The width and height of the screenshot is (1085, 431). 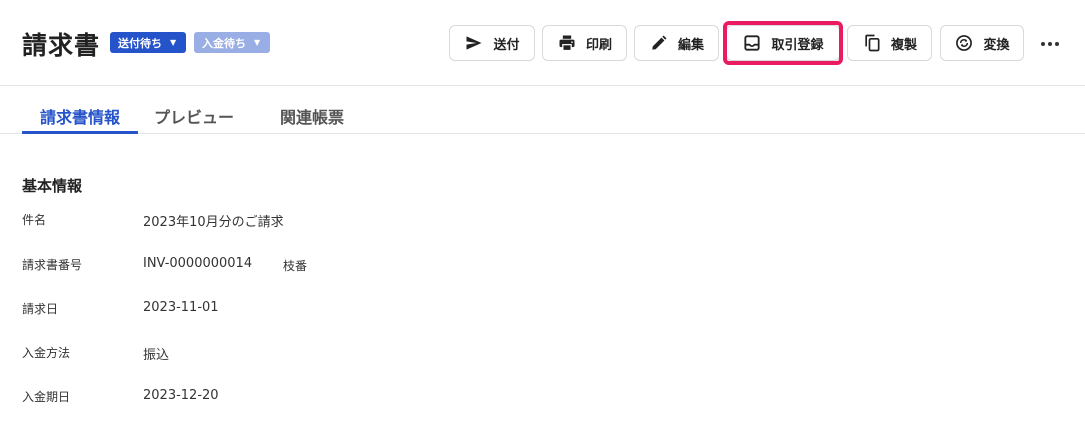 I want to click on payment-method-label: 入金方法, so click(x=46, y=353).